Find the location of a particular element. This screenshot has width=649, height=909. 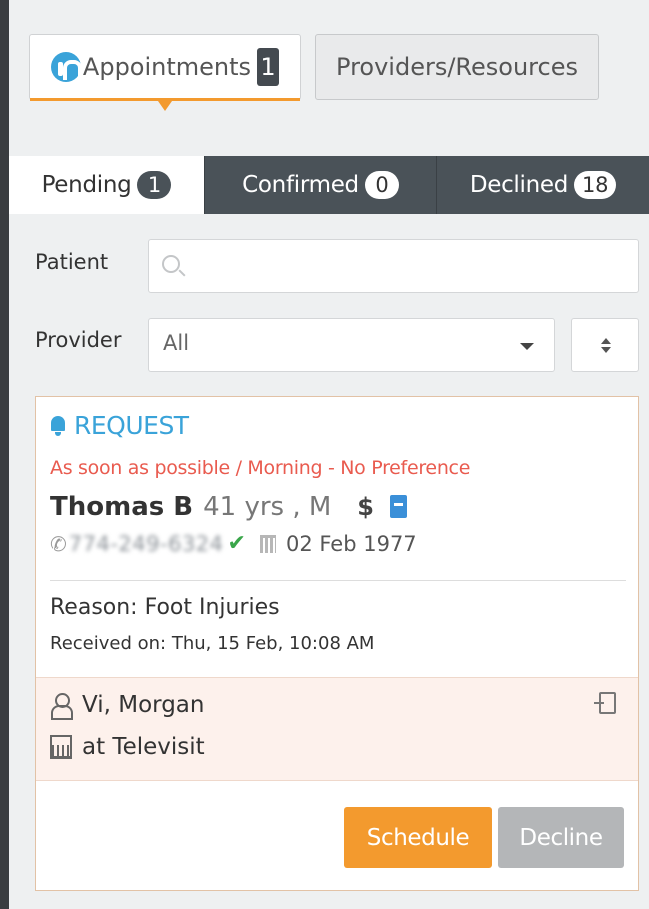

bell-icon is located at coordinates (58, 425).